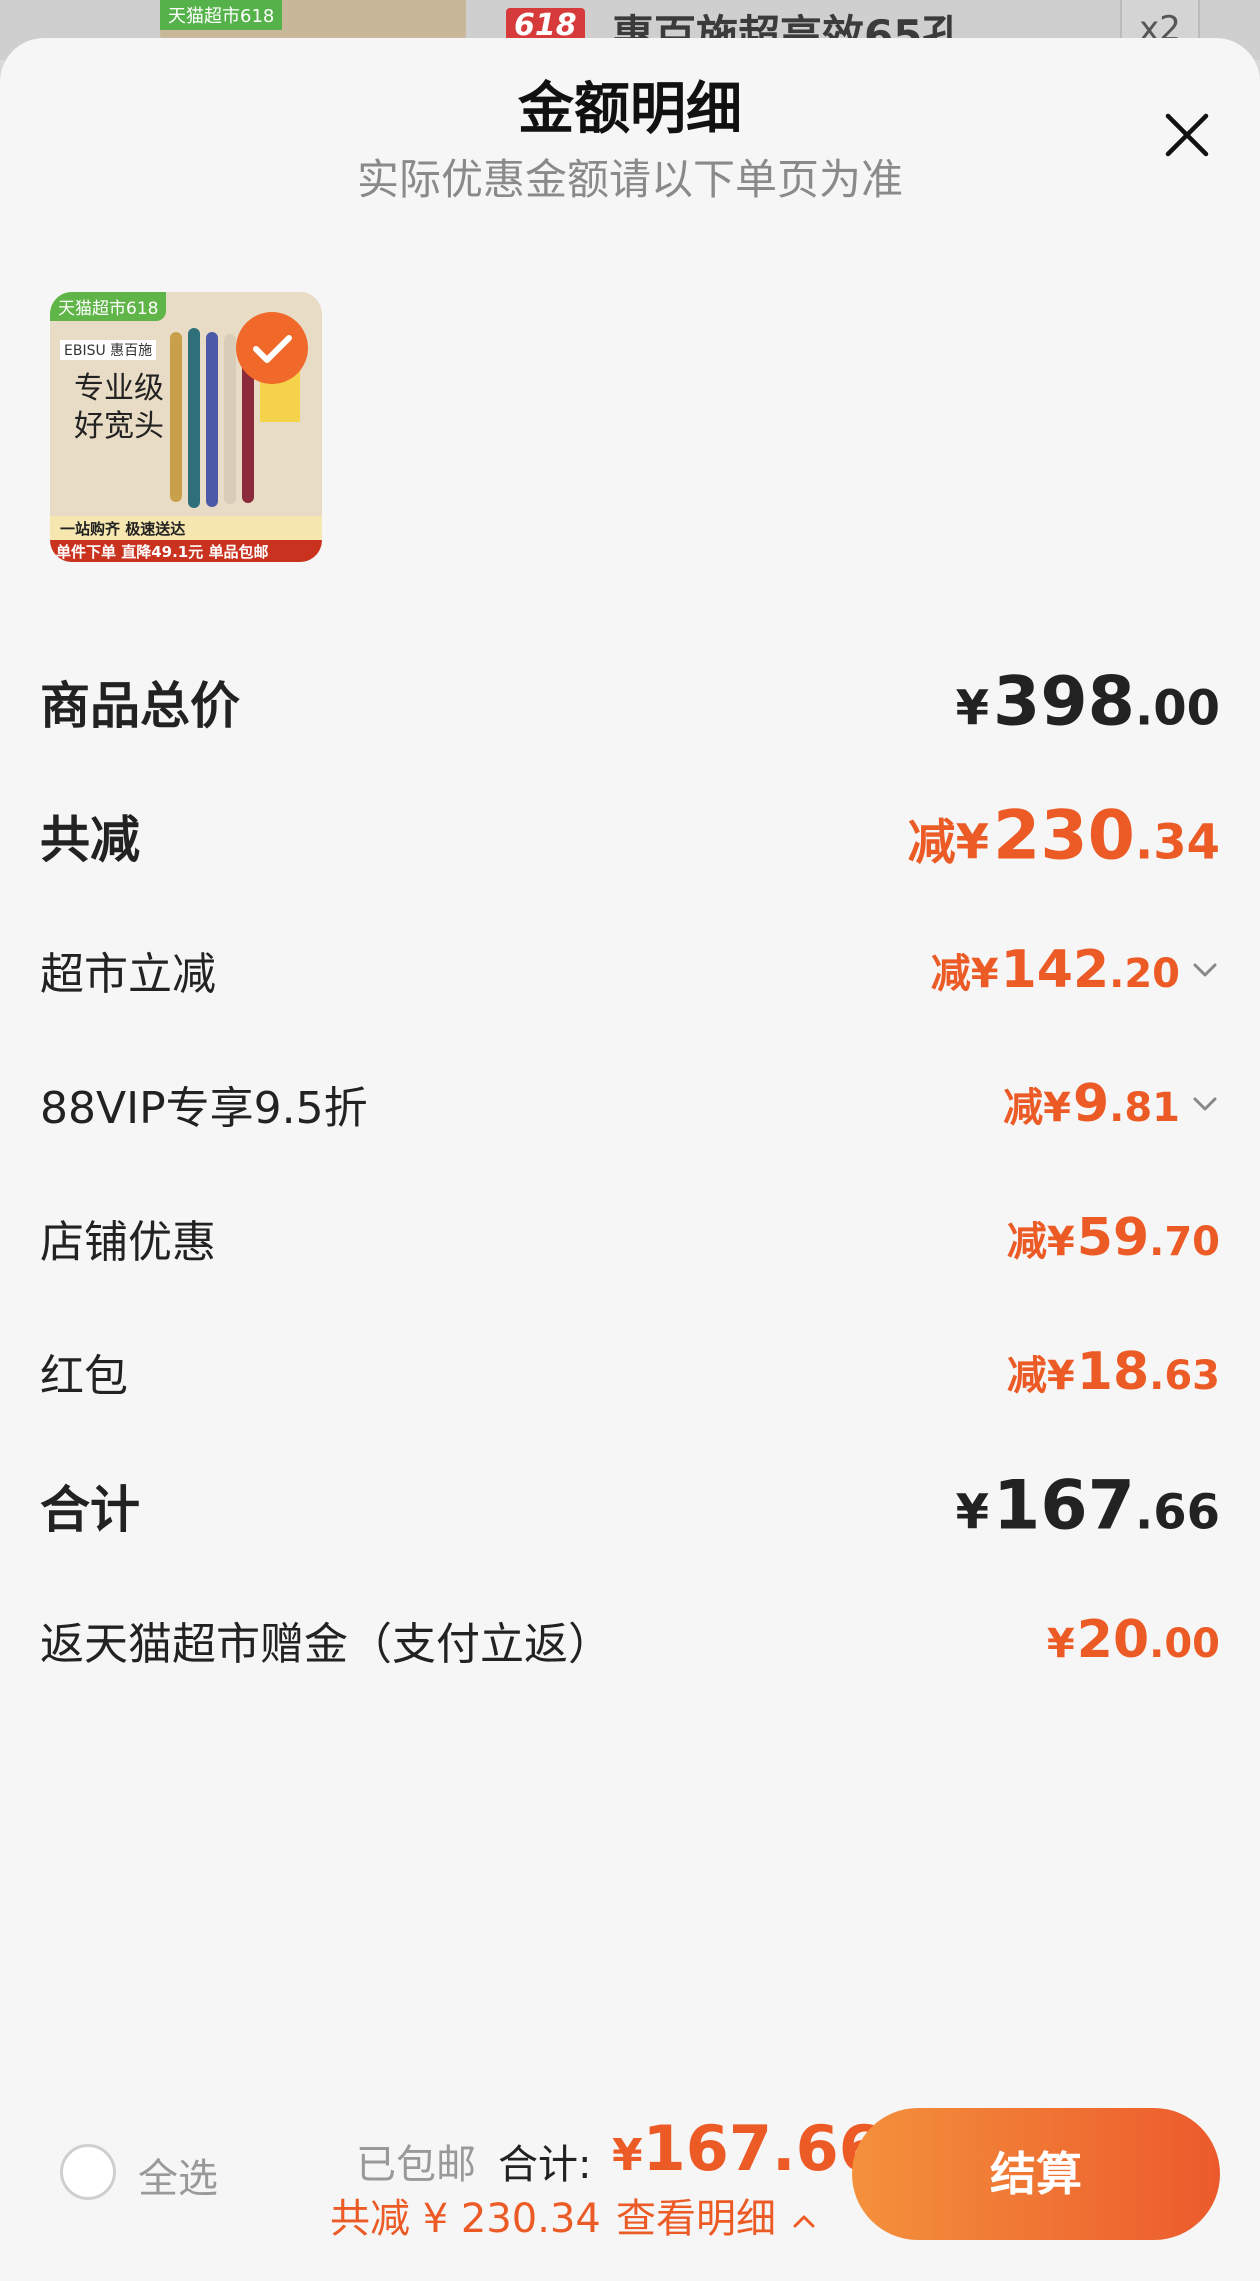  What do you see at coordinates (804, 2221) in the screenshot?
I see `chevron-up-icon` at bounding box center [804, 2221].